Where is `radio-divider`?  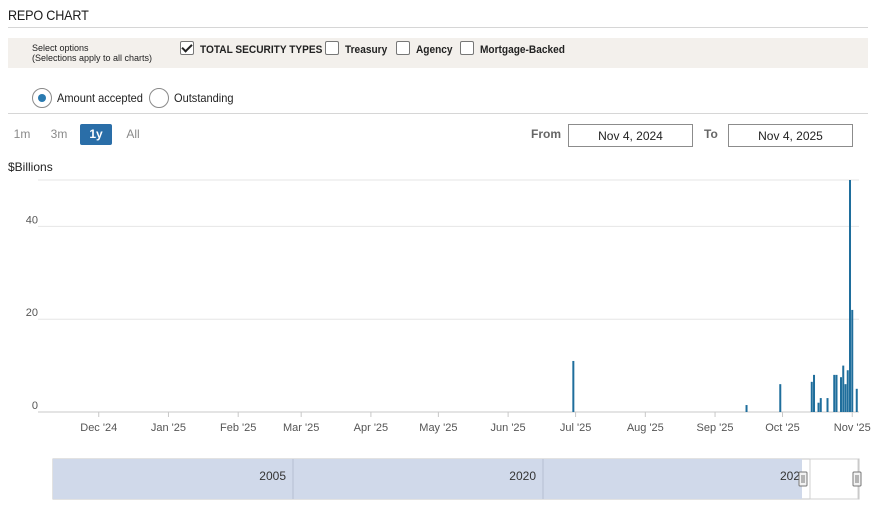 radio-divider is located at coordinates (438, 113).